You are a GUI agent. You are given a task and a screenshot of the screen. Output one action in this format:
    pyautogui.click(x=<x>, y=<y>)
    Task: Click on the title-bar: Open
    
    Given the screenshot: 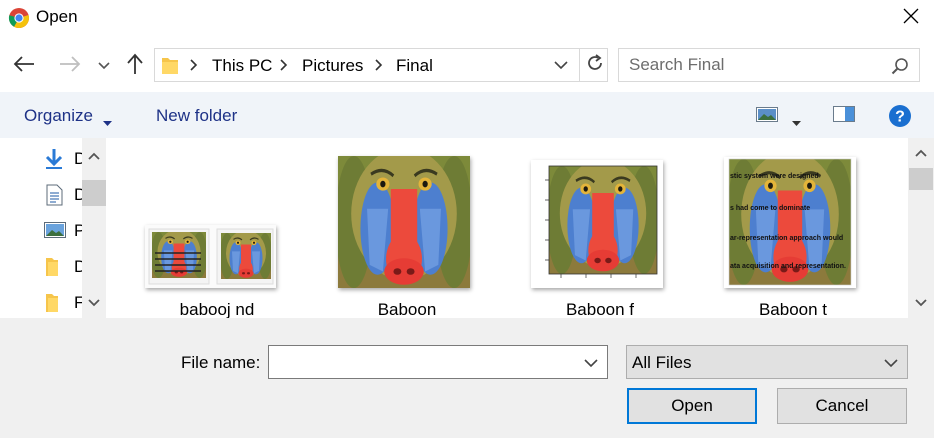 What is the action you would take?
    pyautogui.click(x=467, y=18)
    